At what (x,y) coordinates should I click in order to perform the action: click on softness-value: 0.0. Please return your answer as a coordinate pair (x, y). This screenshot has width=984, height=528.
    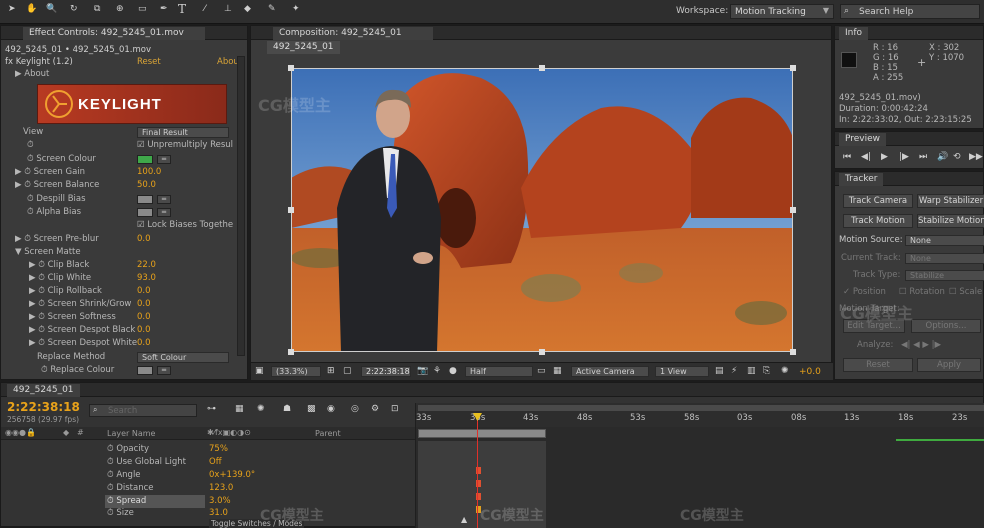
    Looking at the image, I should click on (144, 317).